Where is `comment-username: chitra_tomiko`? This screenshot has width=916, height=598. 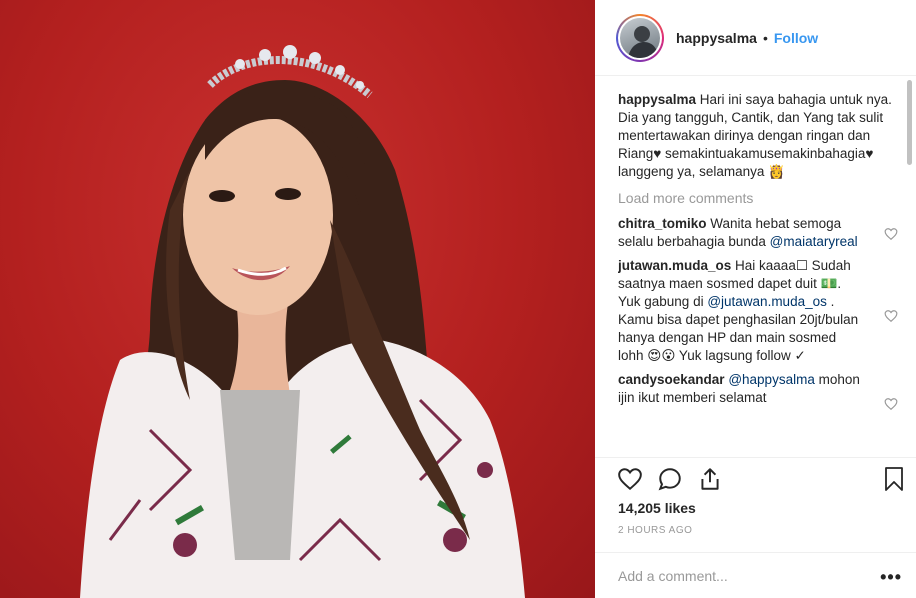 comment-username: chitra_tomiko is located at coordinates (662, 223).